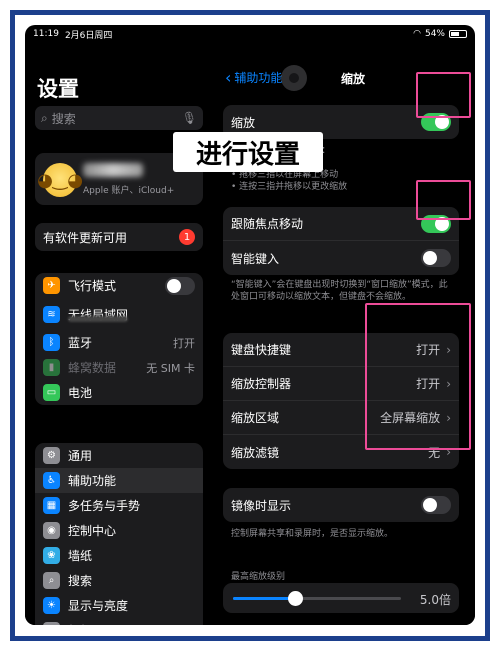  I want to click on max-zoom-slider, so click(317, 598).